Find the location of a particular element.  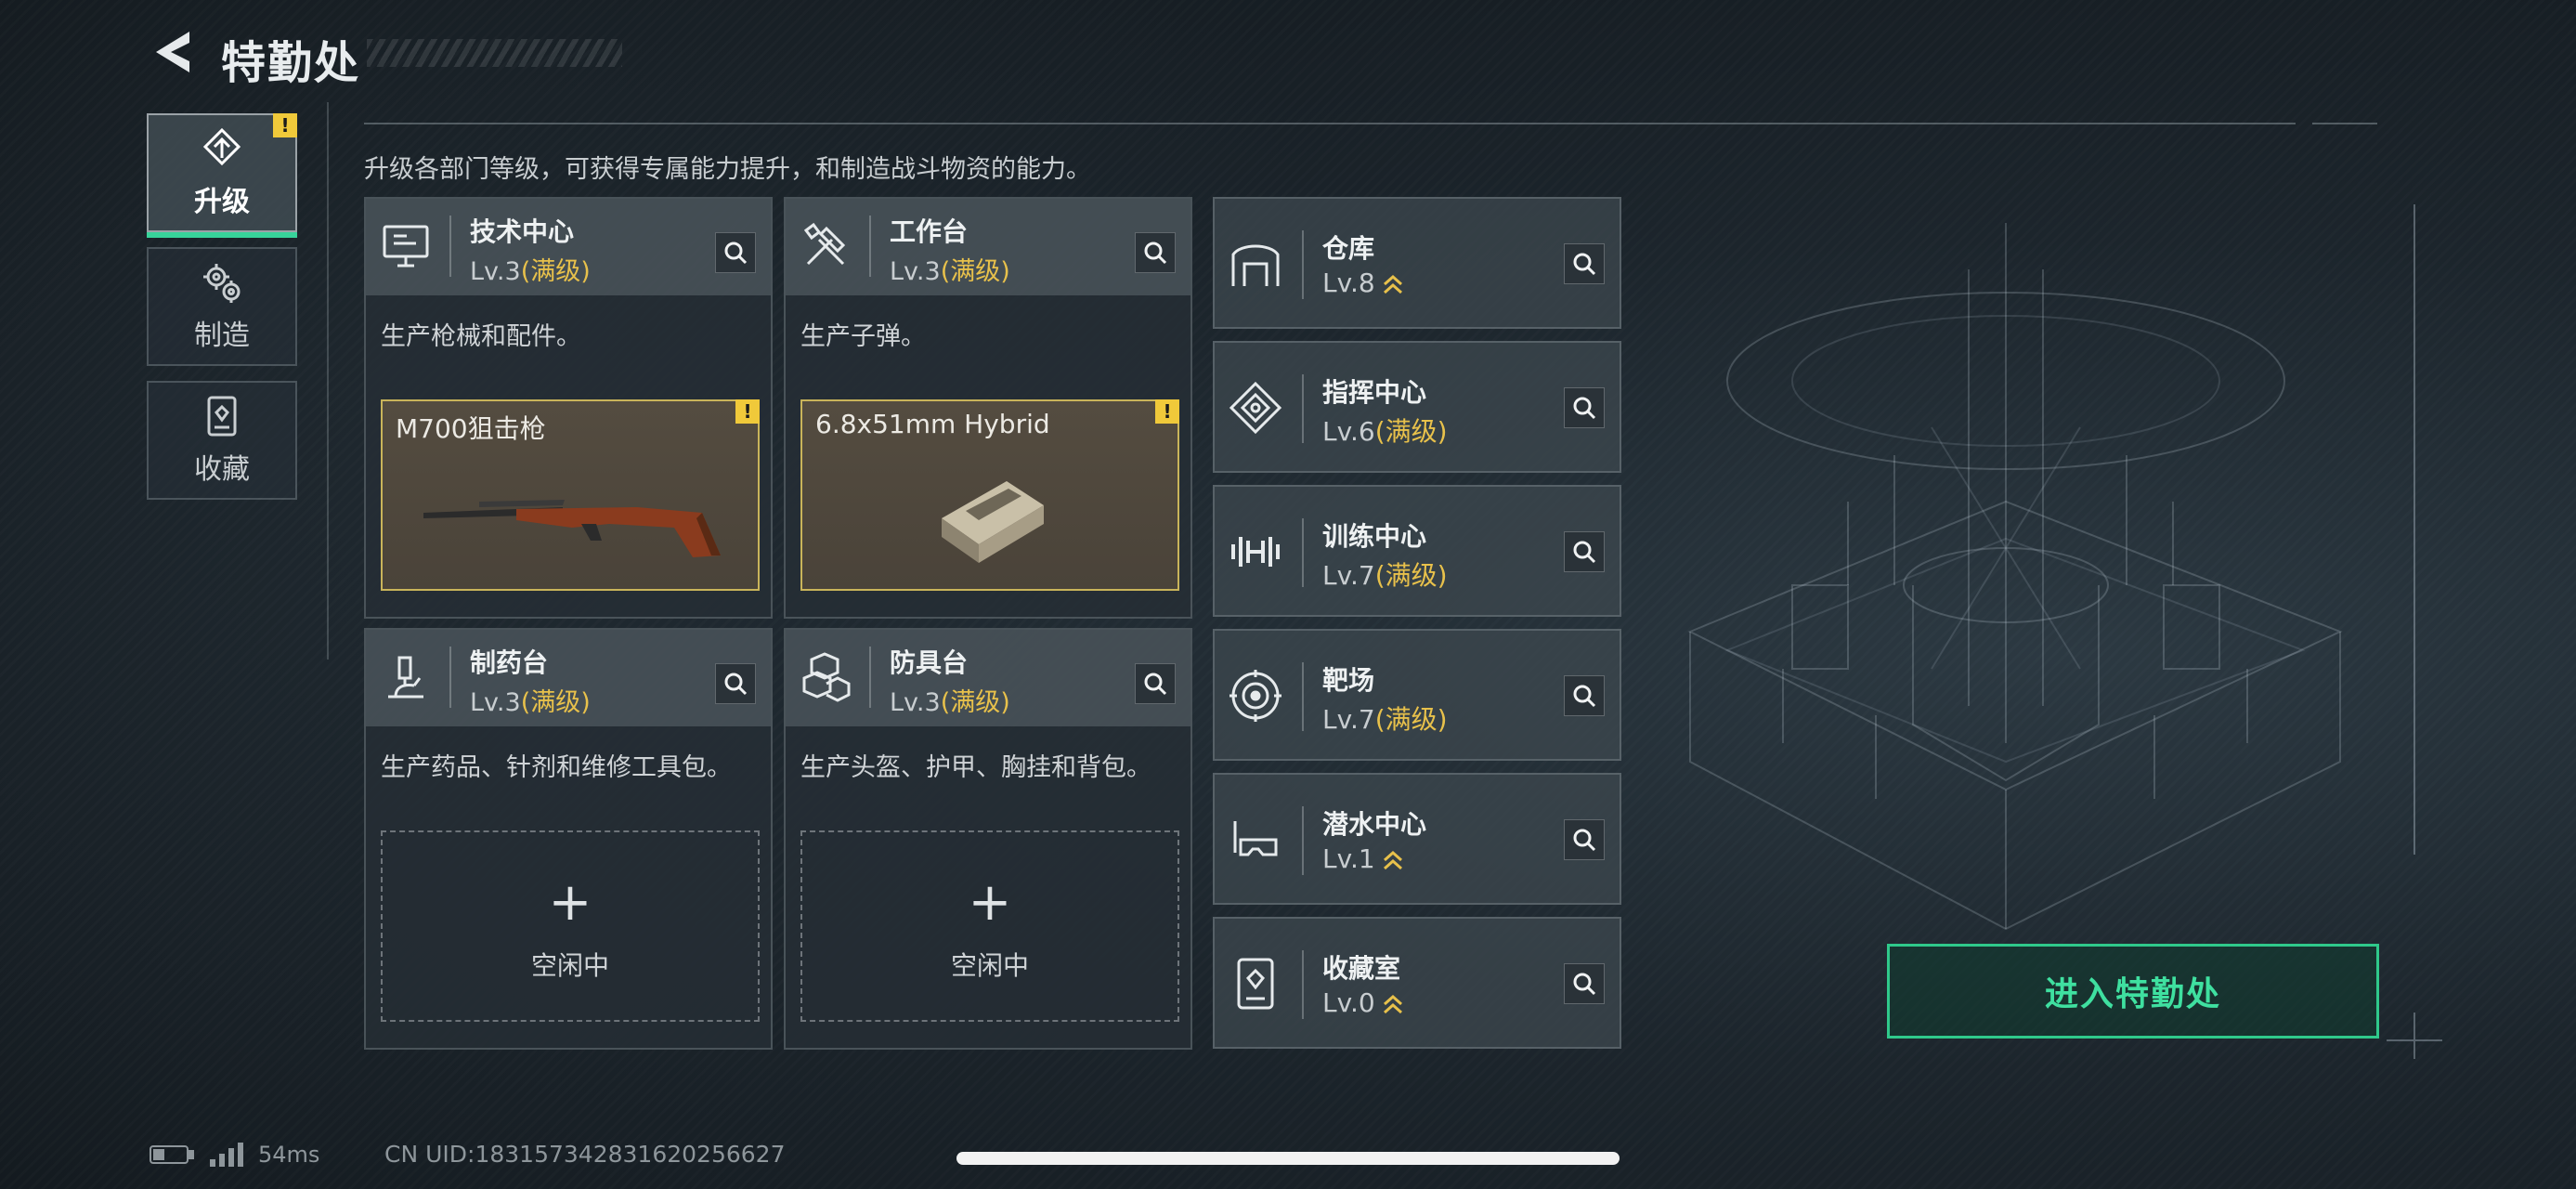

card-level: Lv.3(满级) is located at coordinates (530, 700).